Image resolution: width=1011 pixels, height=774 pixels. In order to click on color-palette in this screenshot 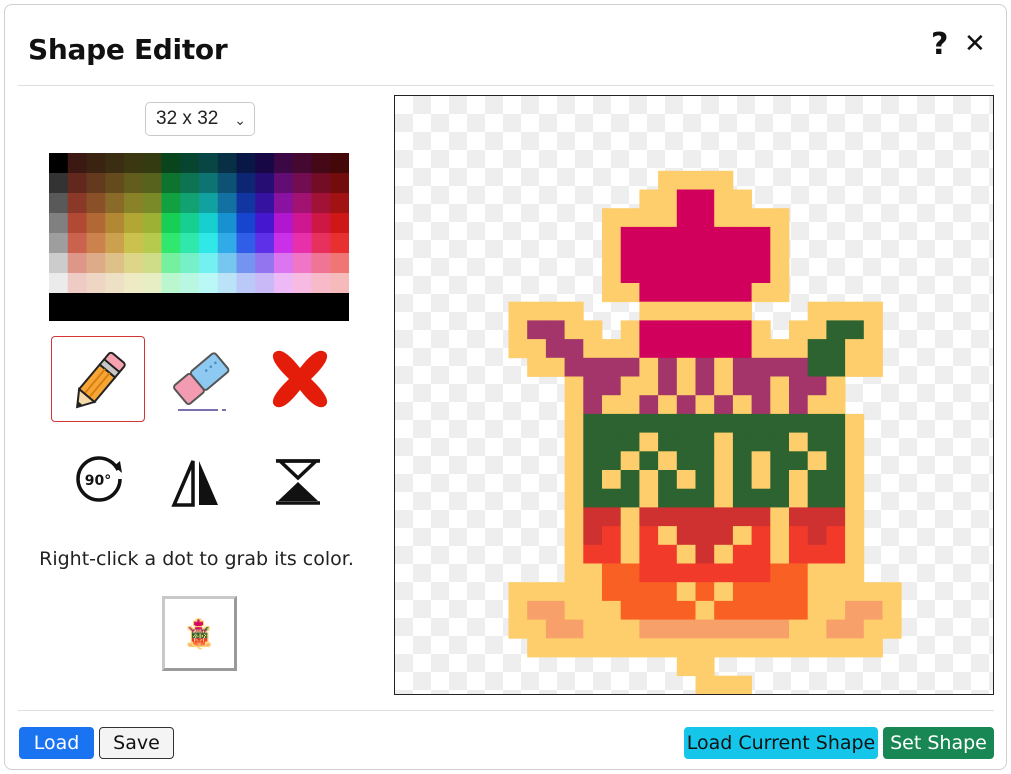, I will do `click(199, 237)`.